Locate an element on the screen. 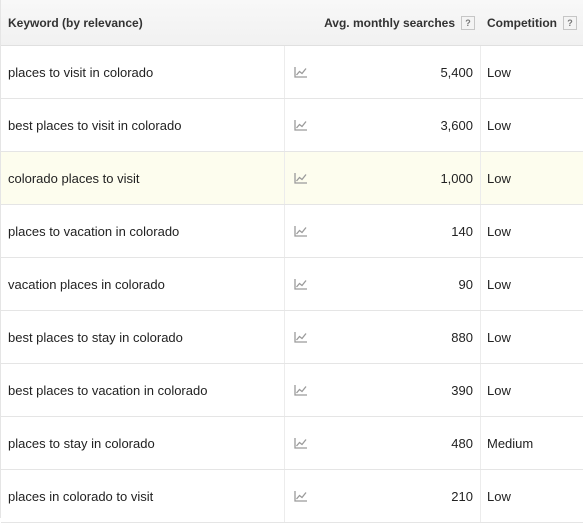 This screenshot has width=583, height=523. table-row: best places to stay in colorado 880 Low is located at coordinates (292, 337).